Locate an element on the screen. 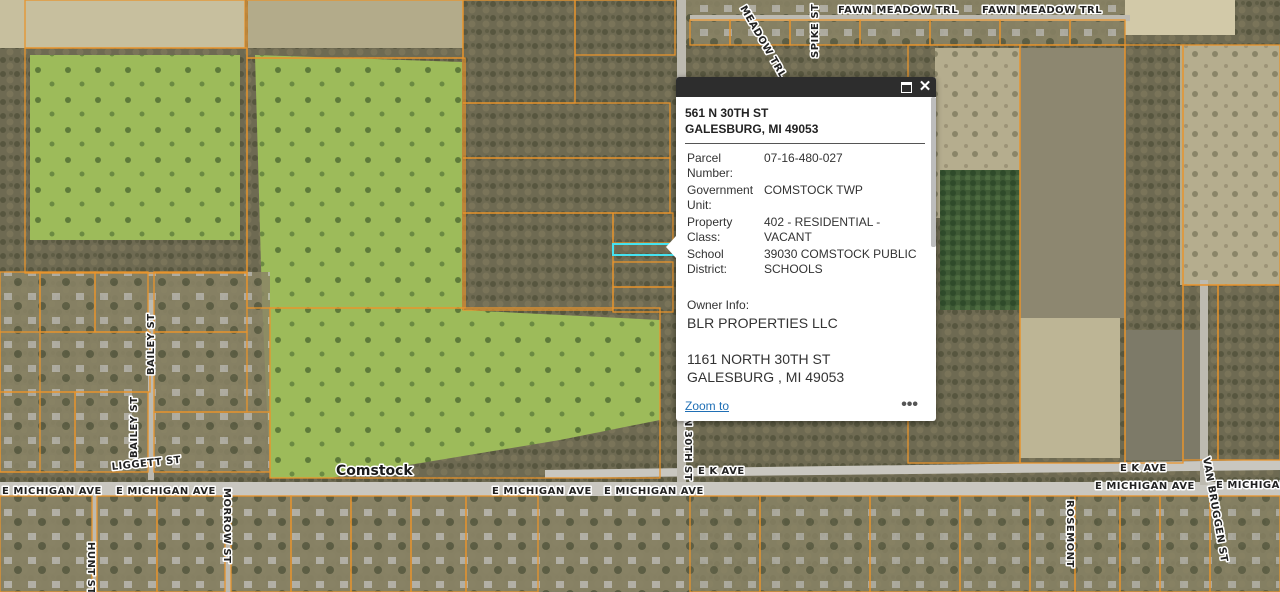 The width and height of the screenshot is (1280, 592). more-options-icon: ••• is located at coordinates (909, 405).